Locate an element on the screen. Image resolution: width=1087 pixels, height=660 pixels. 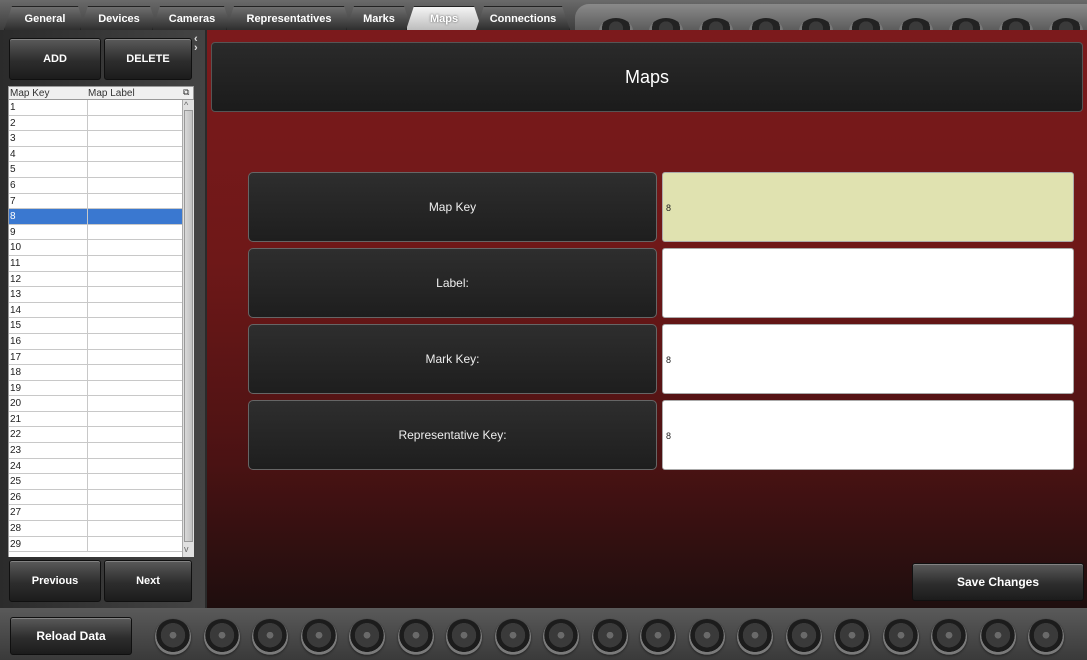
list-item-key: 25 is located at coordinates (16, 482).